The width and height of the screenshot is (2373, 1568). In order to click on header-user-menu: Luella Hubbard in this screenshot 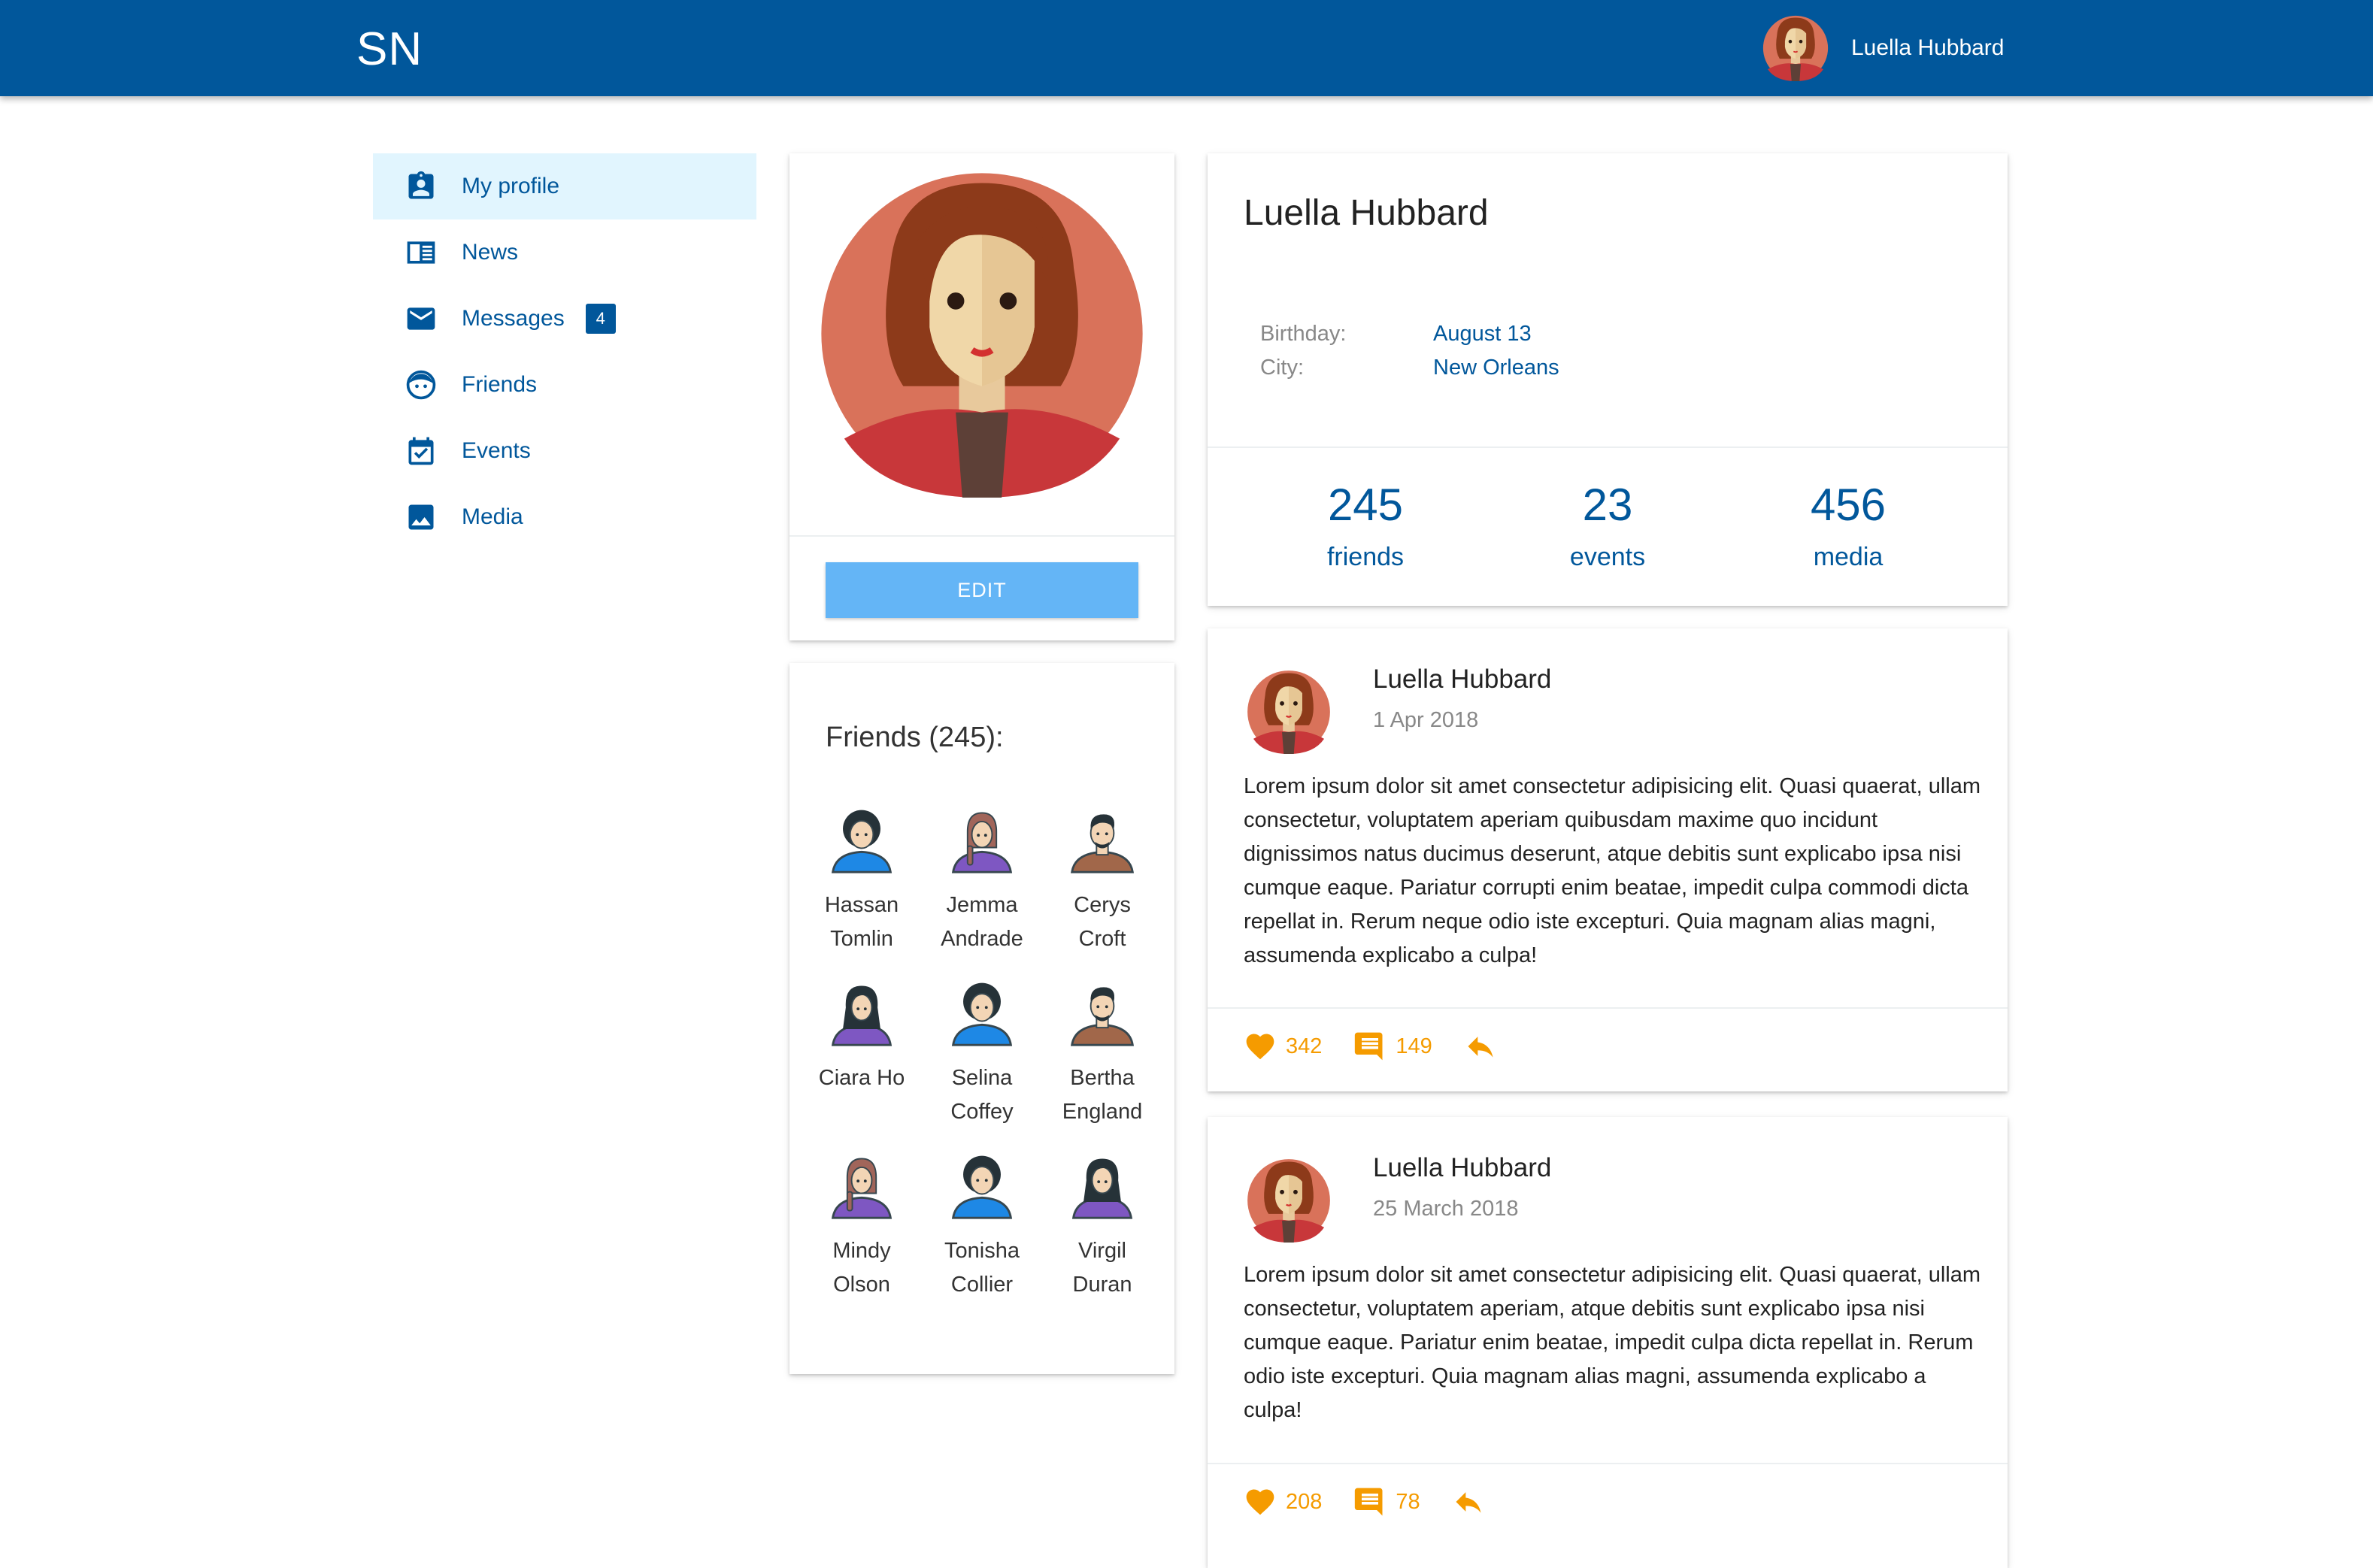, I will do `click(1883, 48)`.